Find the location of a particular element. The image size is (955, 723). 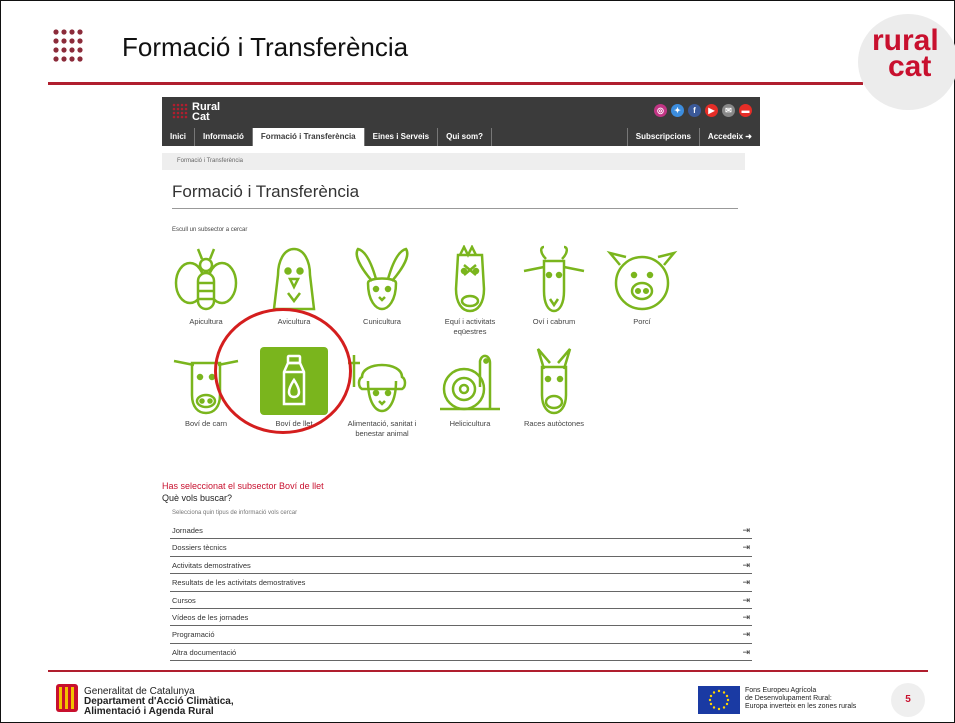

list-item-jornades: Jornades ⇥ is located at coordinates (461, 531).